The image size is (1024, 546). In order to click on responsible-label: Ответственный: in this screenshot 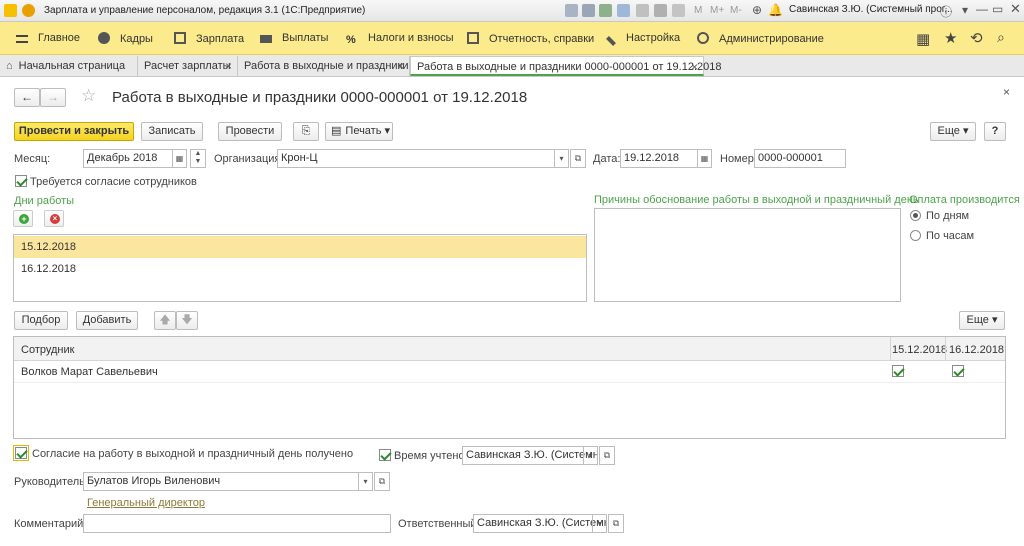, I will do `click(439, 524)`.